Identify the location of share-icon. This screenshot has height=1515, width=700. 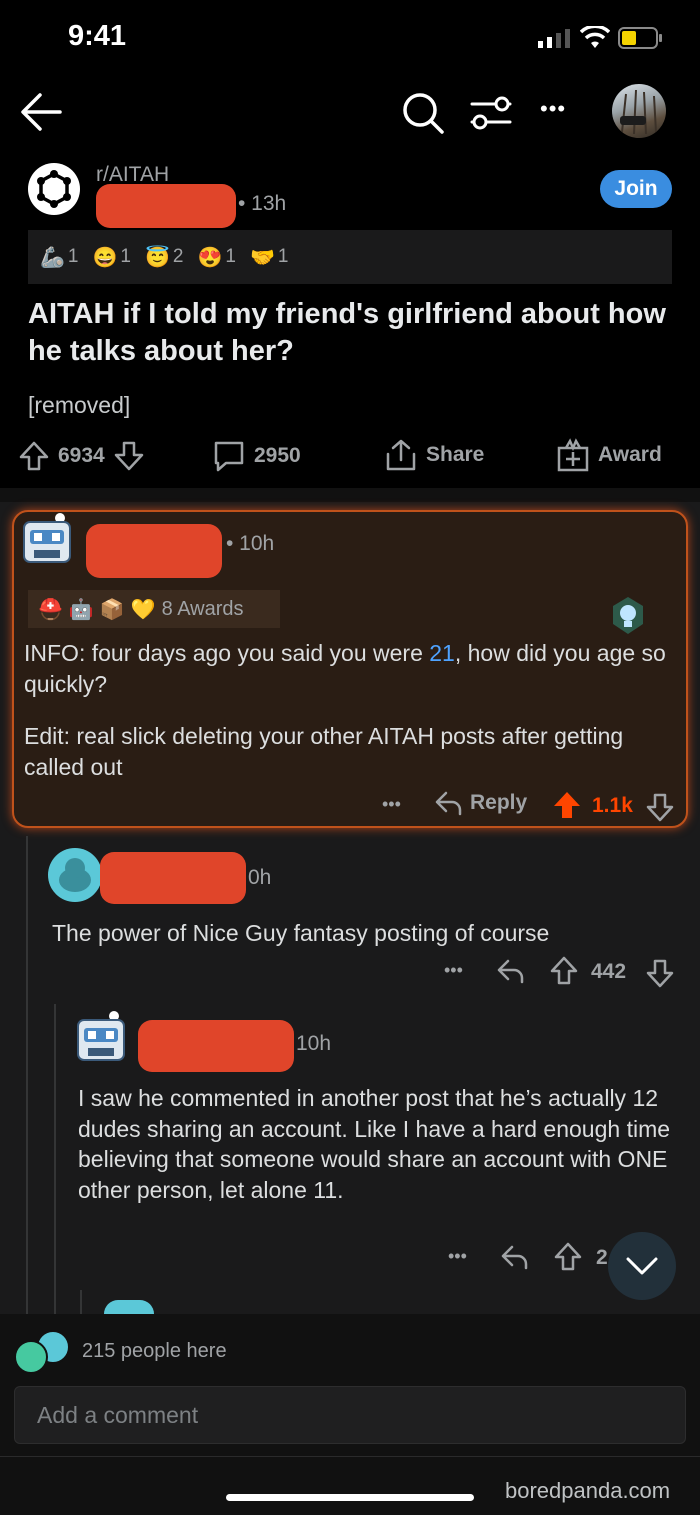
(401, 455).